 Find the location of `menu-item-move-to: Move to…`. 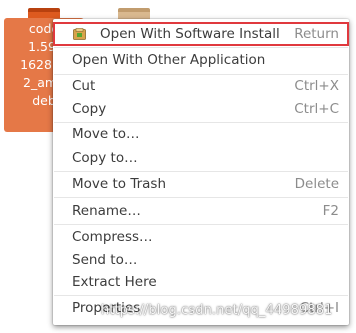

menu-item-move-to: Move to… is located at coordinates (201, 134).